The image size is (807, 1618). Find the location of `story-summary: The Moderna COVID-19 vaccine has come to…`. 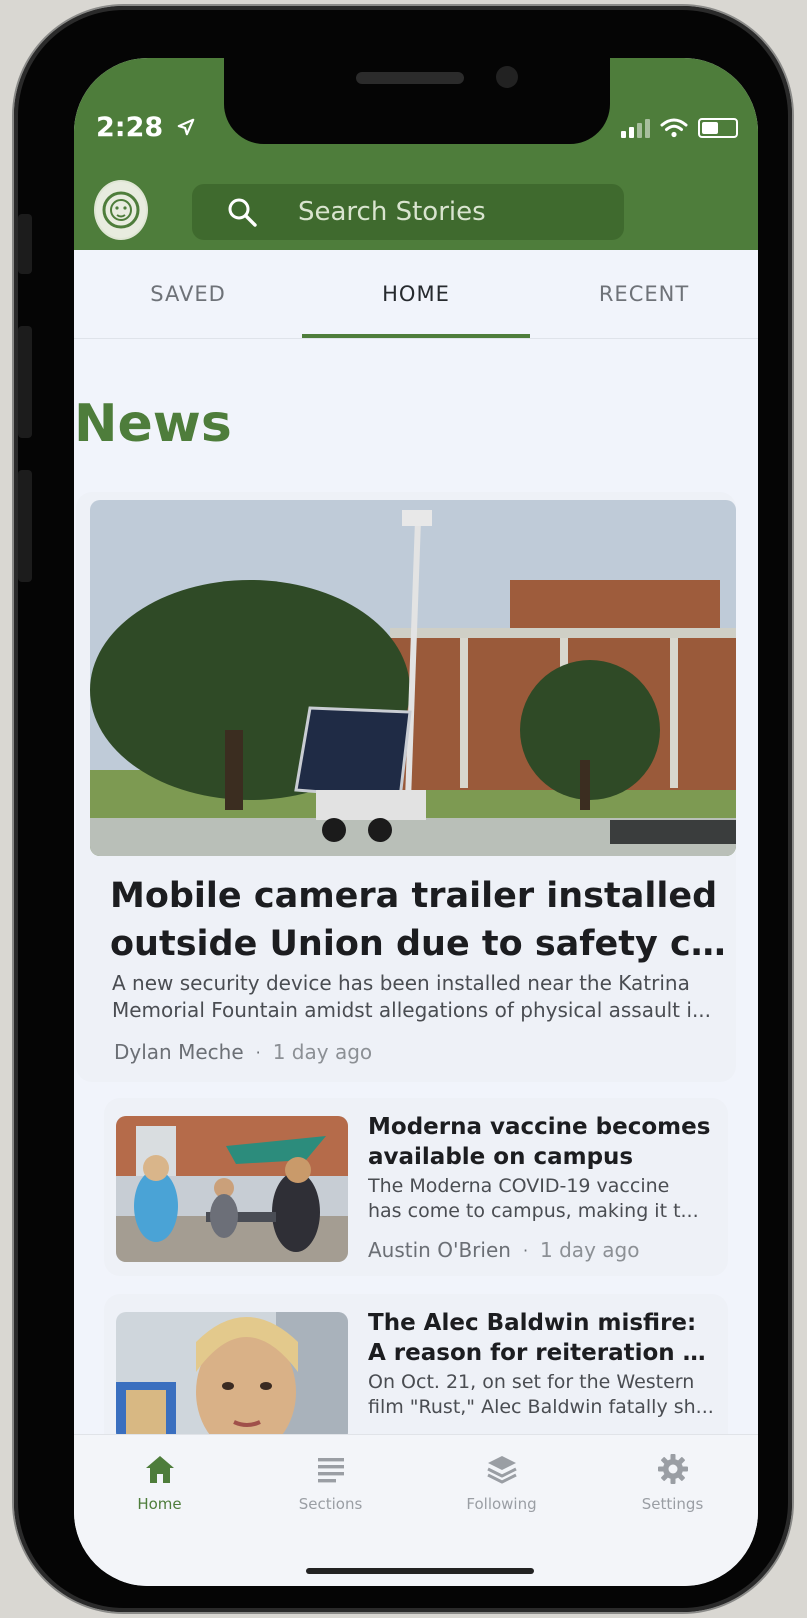

story-summary: The Moderna COVID-19 vaccine has come to… is located at coordinates (533, 1198).